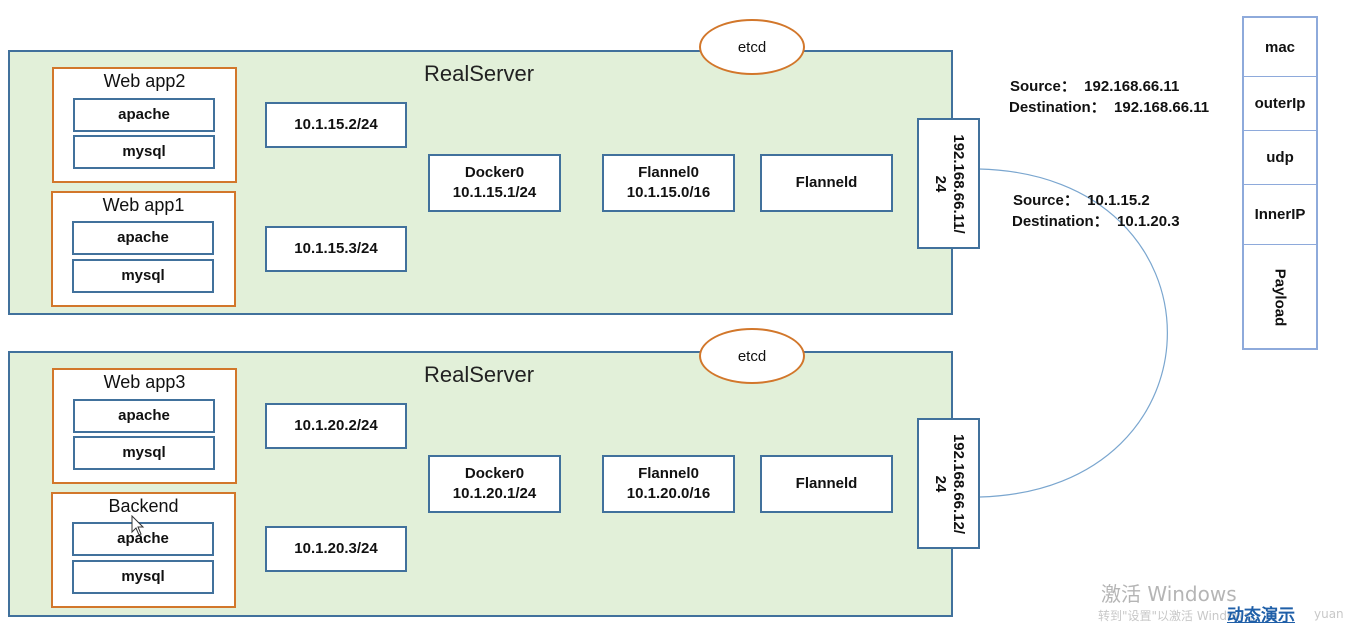 The width and height of the screenshot is (1350, 633). I want to click on nic-eth0: 192.168.66.12/ 24, so click(948, 483).